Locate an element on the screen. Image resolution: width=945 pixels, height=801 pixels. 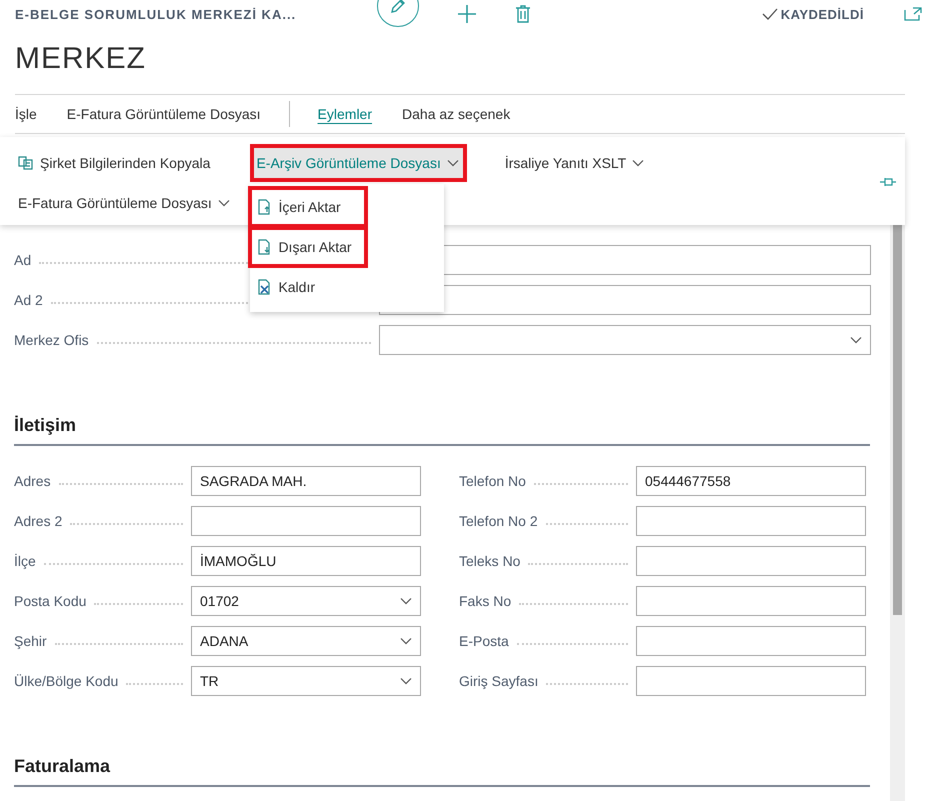
add-button is located at coordinates (467, 14).